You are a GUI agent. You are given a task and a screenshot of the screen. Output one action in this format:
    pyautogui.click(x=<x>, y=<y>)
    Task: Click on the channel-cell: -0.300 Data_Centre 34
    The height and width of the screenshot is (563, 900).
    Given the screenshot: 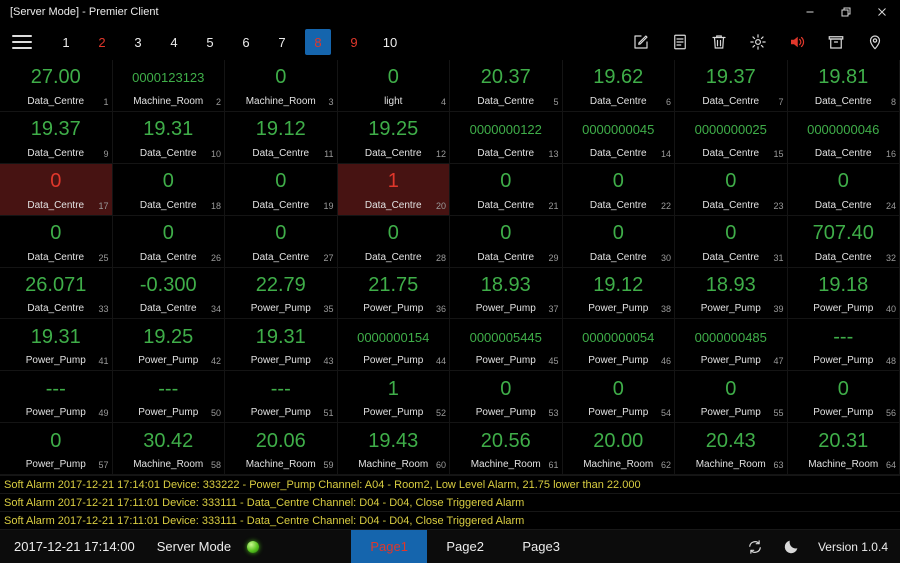 What is the action you would take?
    pyautogui.click(x=168, y=293)
    